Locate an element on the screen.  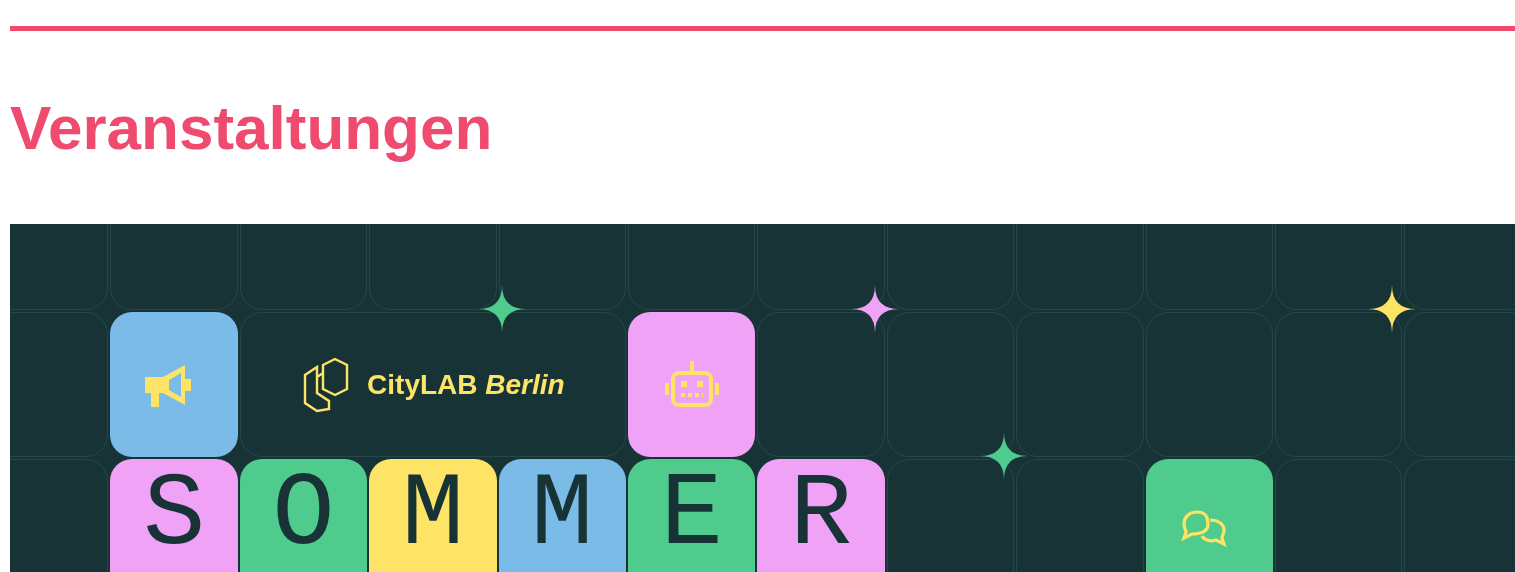
letter-tile: S is located at coordinates (174, 515).